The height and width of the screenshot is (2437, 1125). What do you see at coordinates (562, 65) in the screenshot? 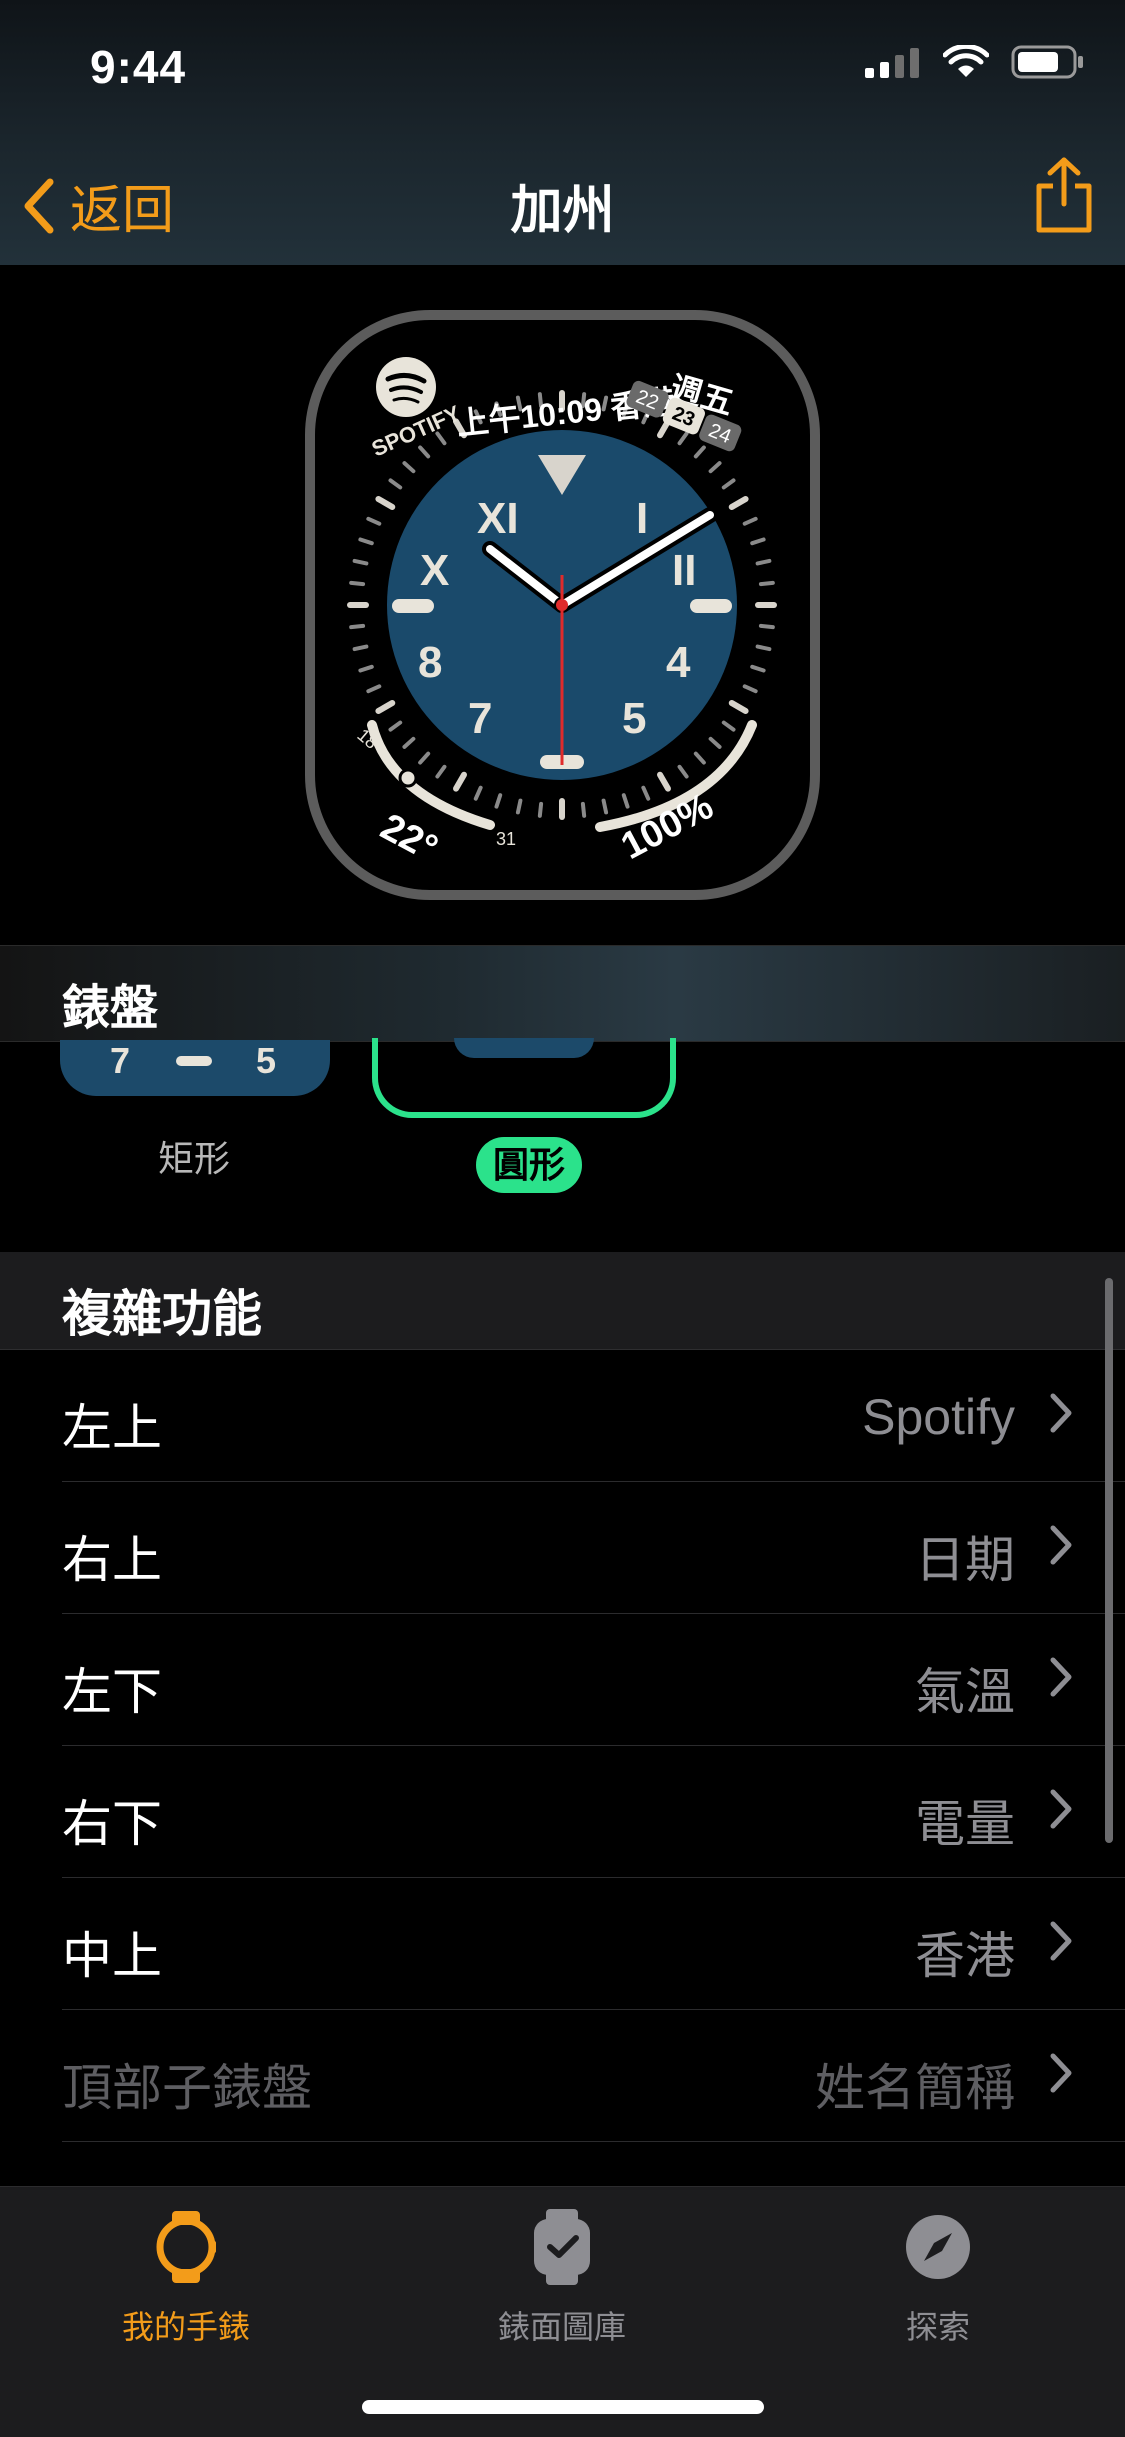
I see `status-bar: 9:44` at bounding box center [562, 65].